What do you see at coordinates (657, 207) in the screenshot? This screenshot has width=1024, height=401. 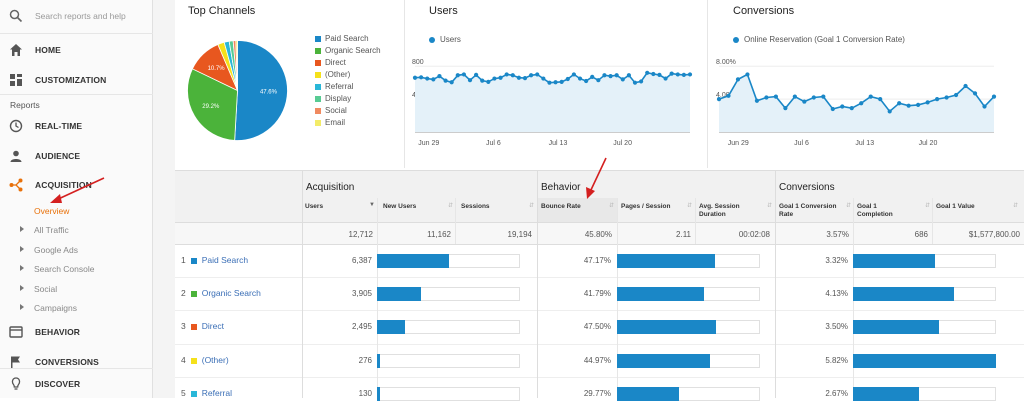 I see `header-pages-session: Pages / Session` at bounding box center [657, 207].